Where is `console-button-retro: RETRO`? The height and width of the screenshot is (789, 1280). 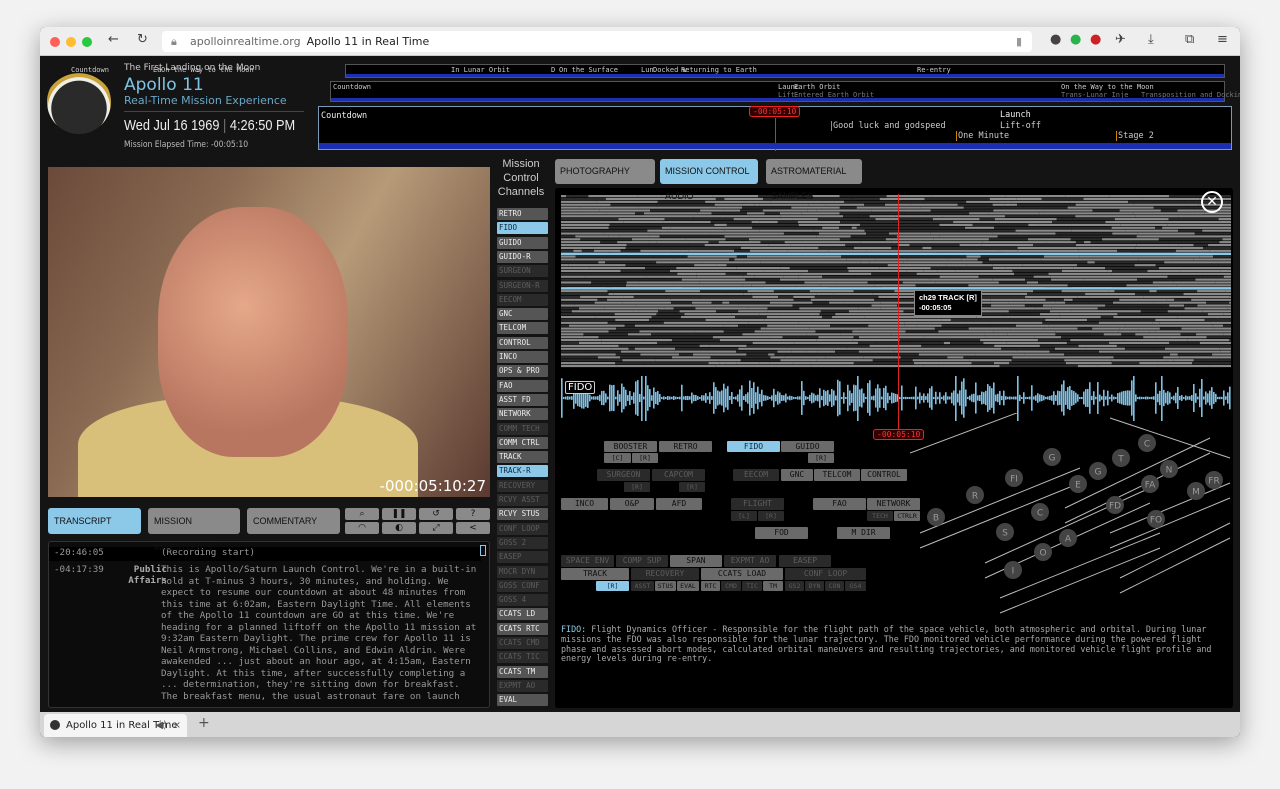 console-button-retro: RETRO is located at coordinates (685, 446).